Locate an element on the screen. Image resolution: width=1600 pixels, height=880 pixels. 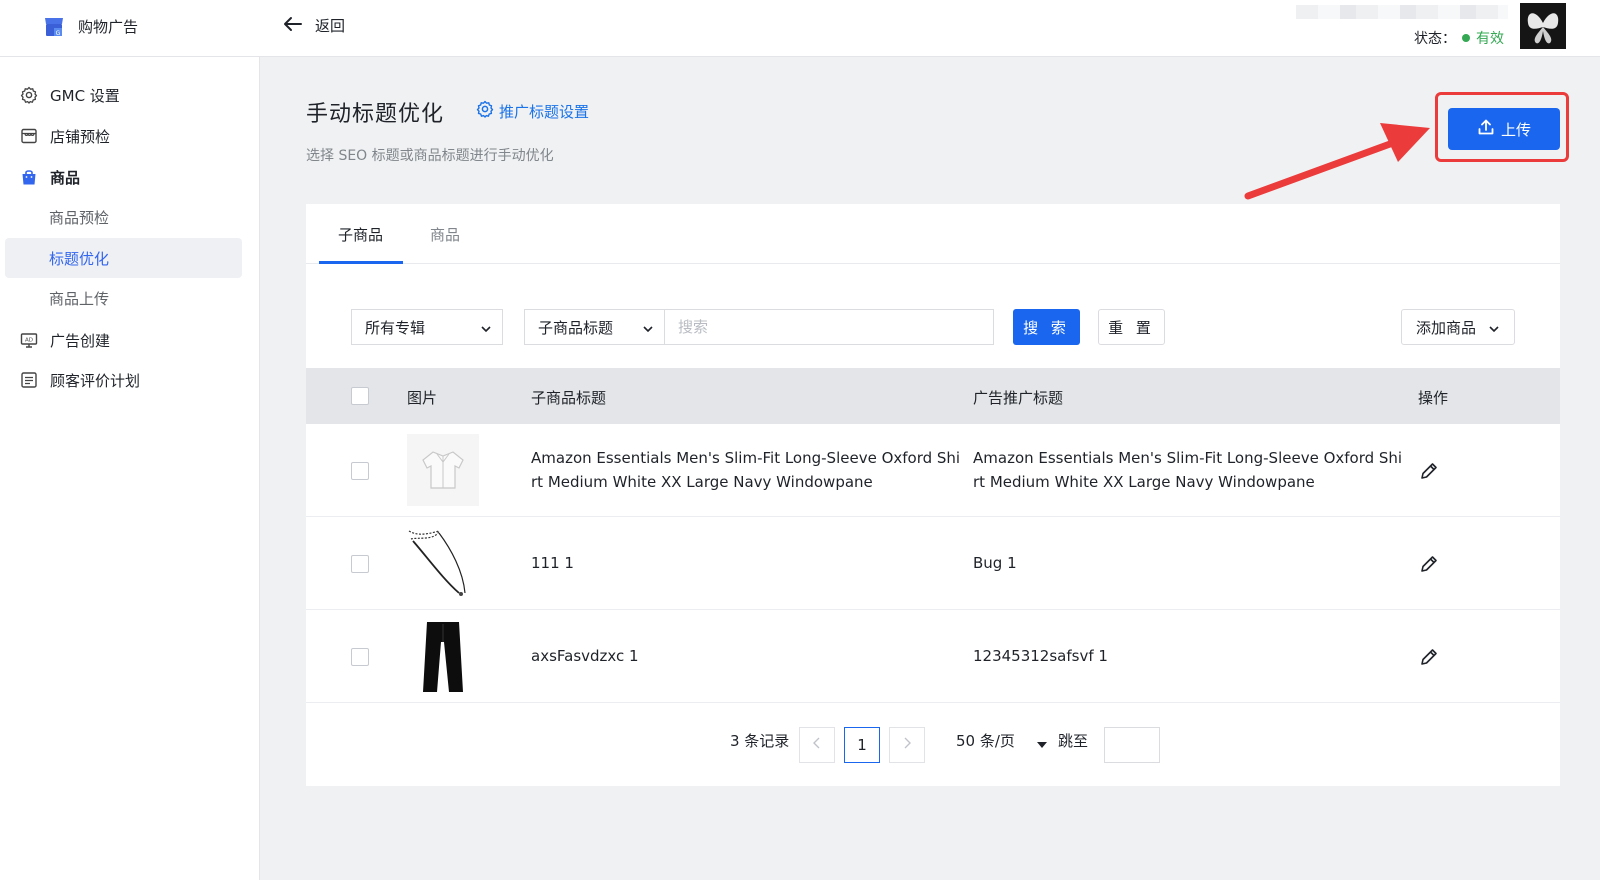
jump-to-label: 跳至 is located at coordinates (1073, 741).